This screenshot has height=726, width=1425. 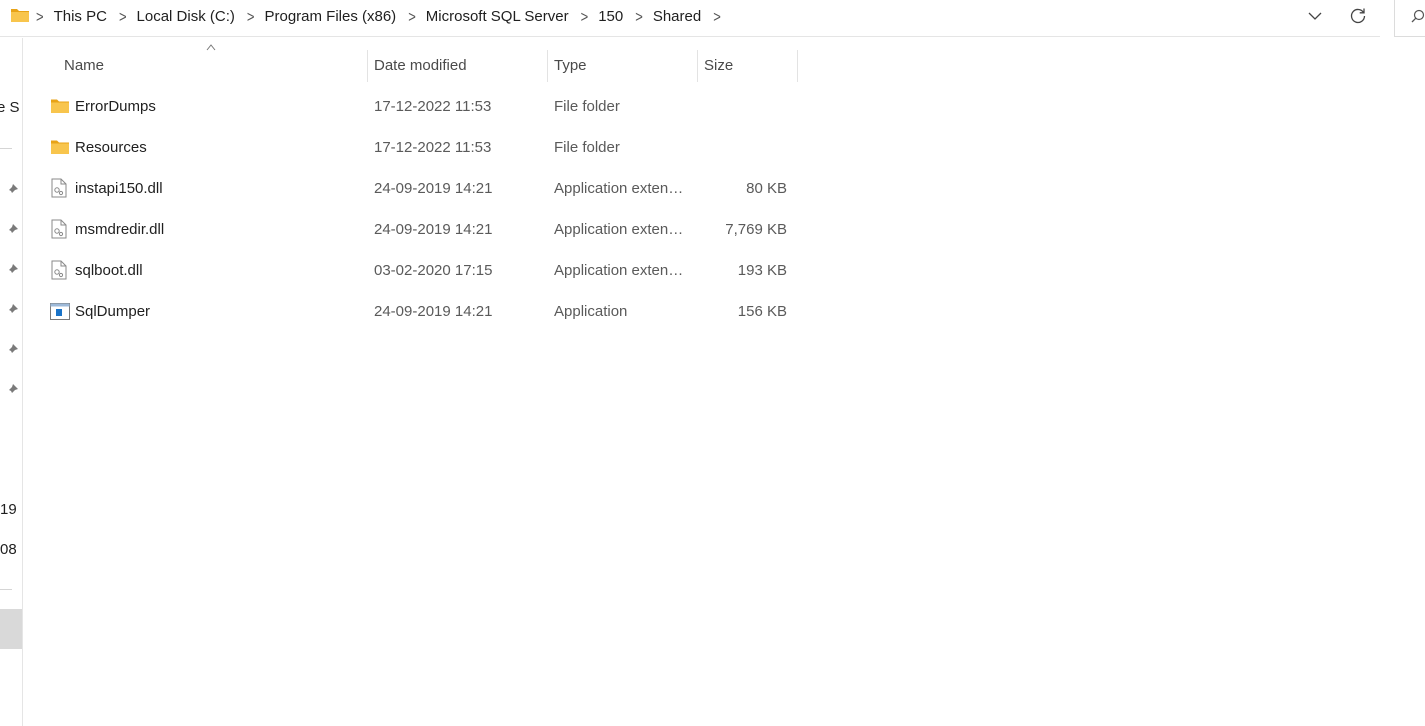 I want to click on nav-item-label: re S, so click(x=10, y=107).